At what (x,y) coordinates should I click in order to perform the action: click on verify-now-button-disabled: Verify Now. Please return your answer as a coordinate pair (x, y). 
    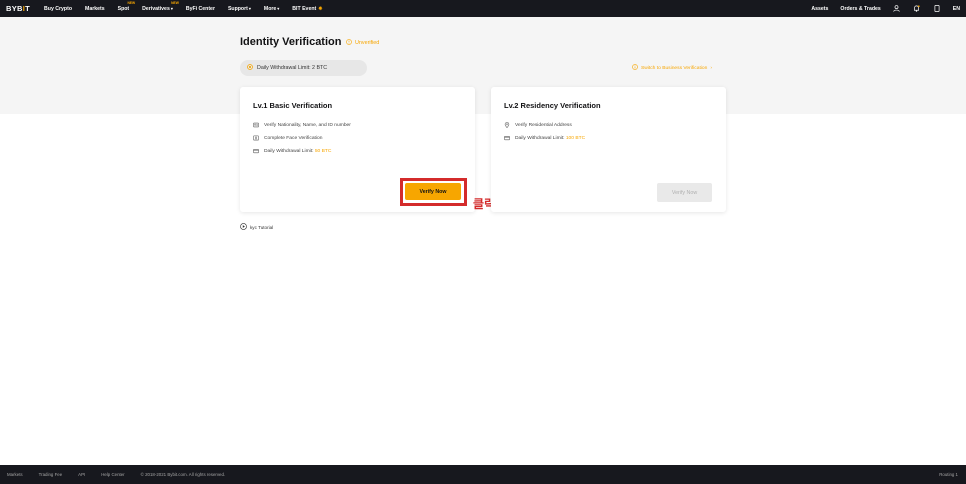
    Looking at the image, I should click on (684, 192).